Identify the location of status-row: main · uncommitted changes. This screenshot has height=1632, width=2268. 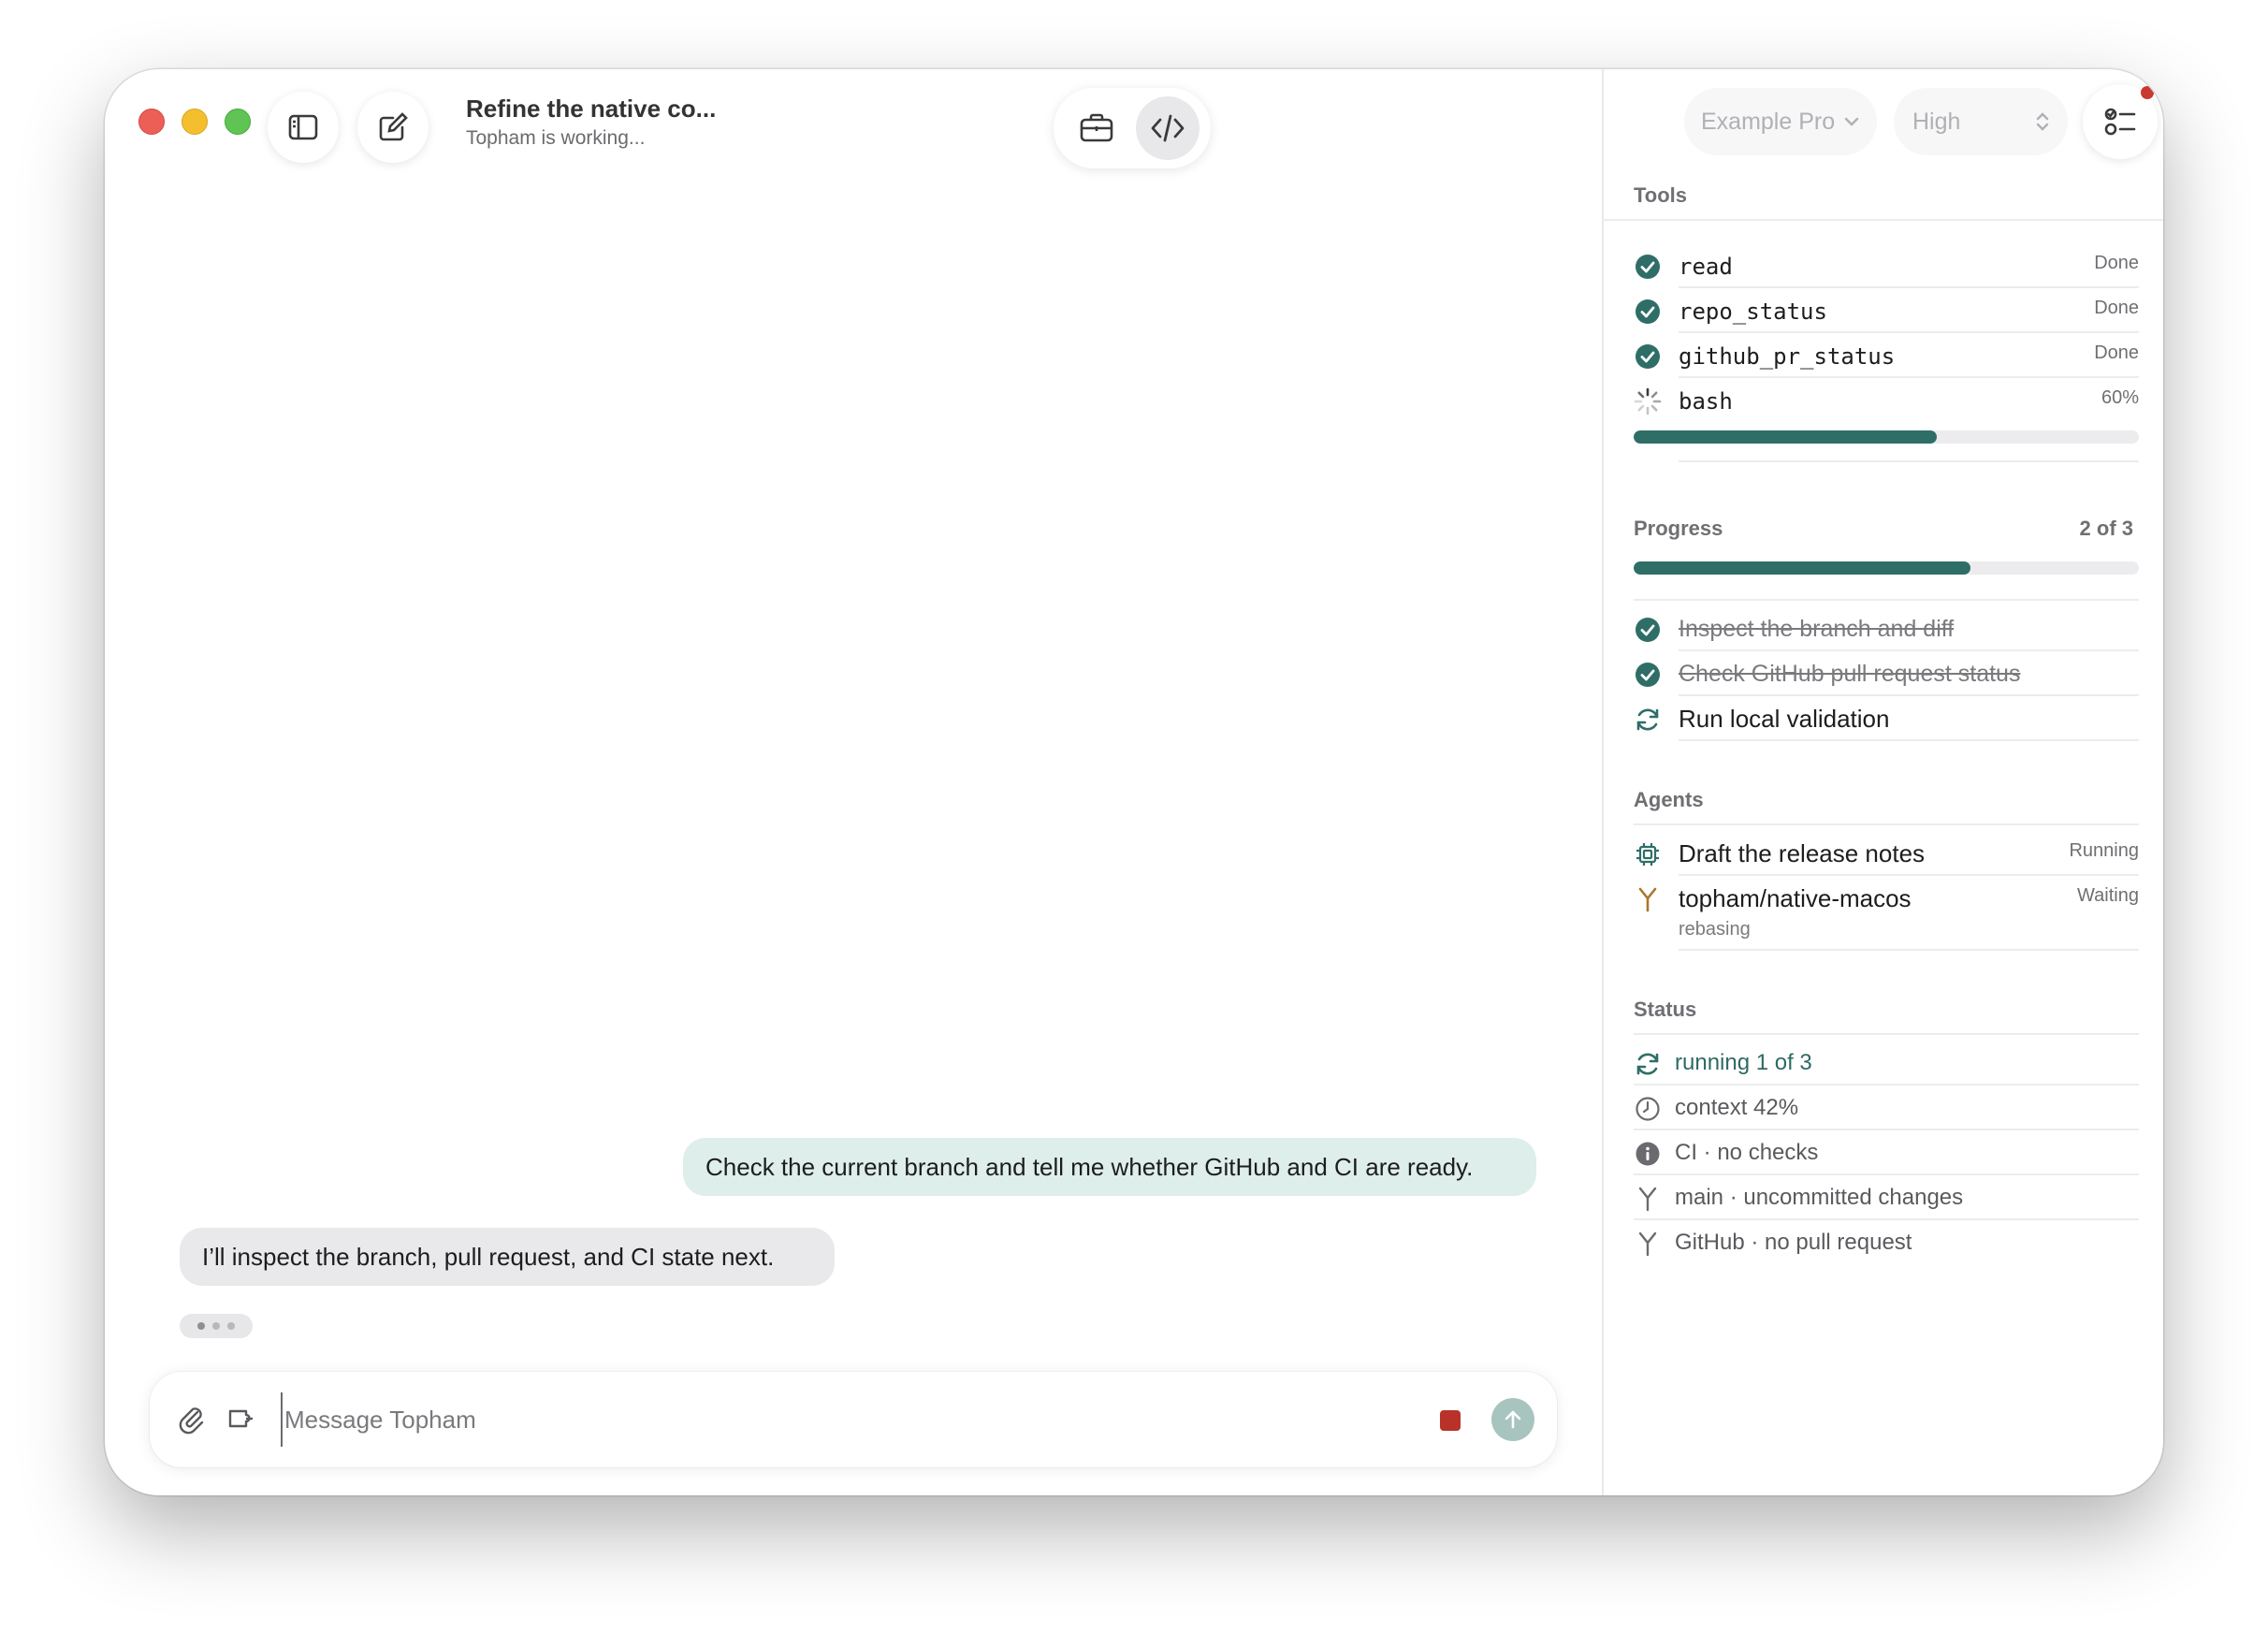
(1887, 1198).